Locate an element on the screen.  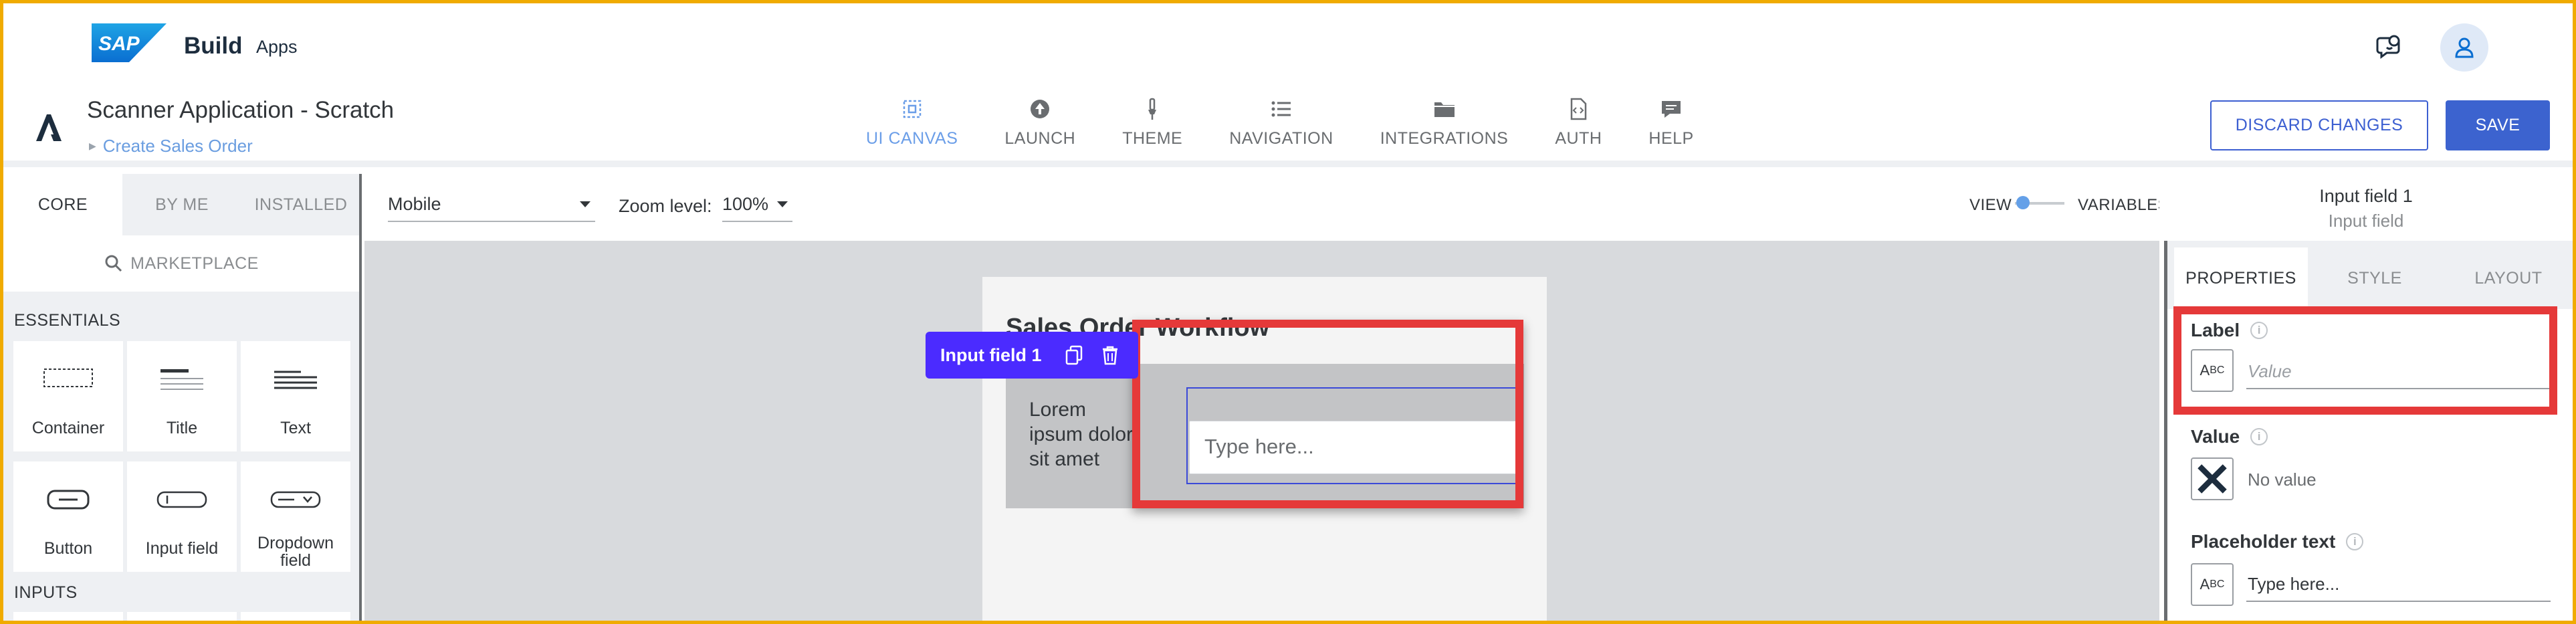
tab-help: HELP is located at coordinates (1670, 122).